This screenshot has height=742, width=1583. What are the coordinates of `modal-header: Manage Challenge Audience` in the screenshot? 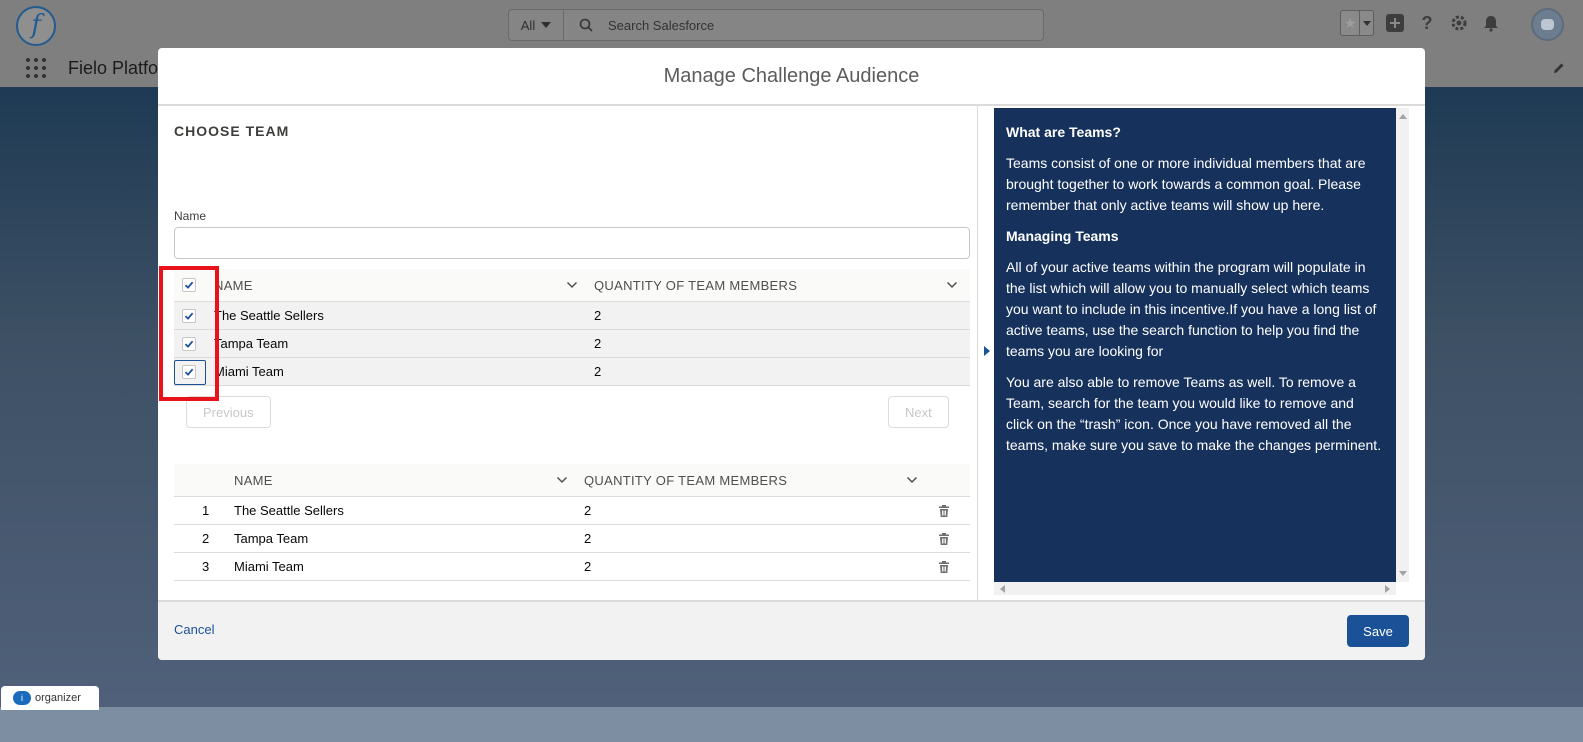 It's located at (791, 77).